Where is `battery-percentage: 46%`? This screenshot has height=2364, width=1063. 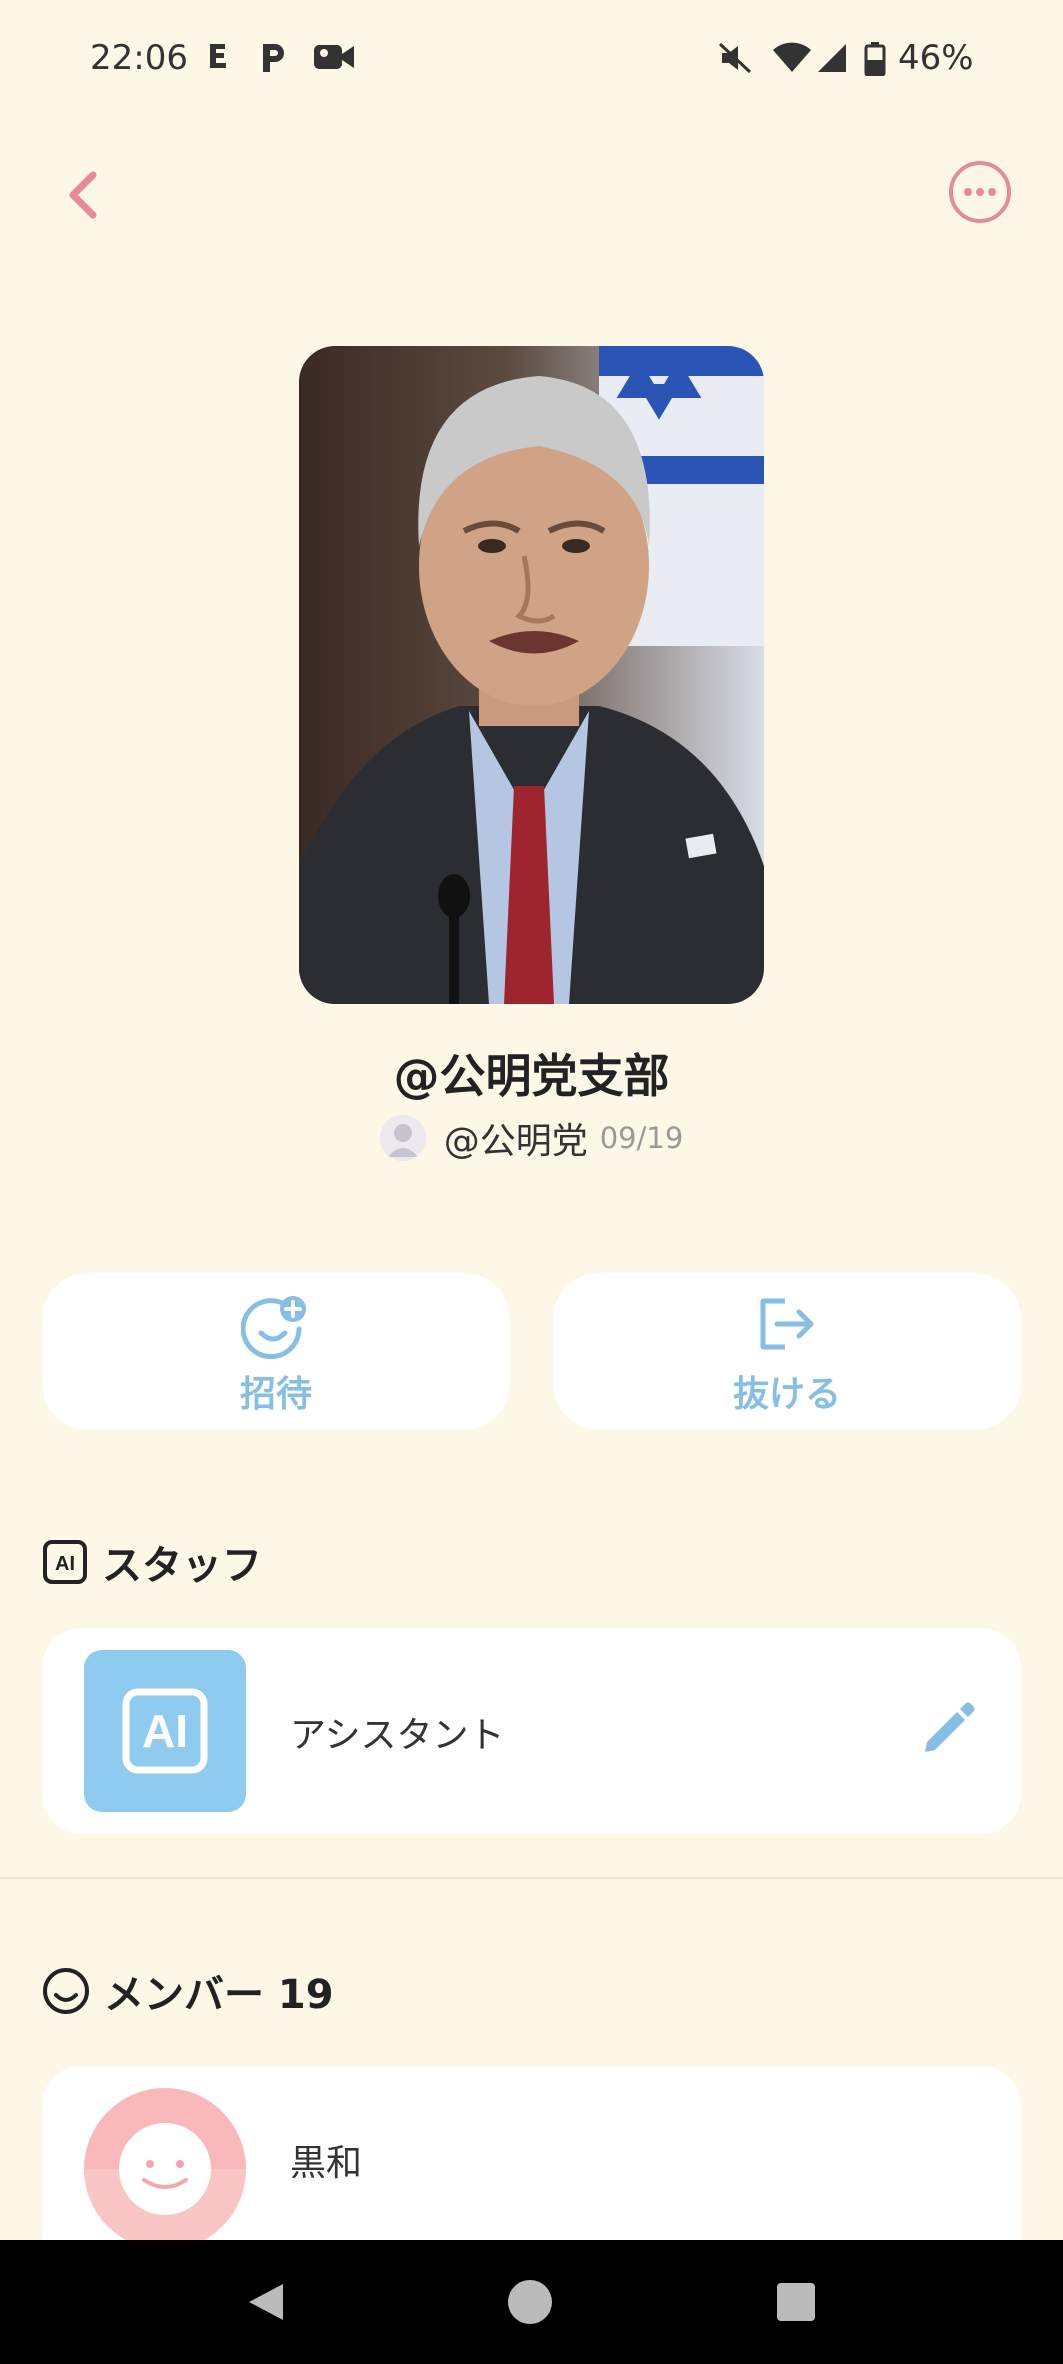 battery-percentage: 46% is located at coordinates (936, 58).